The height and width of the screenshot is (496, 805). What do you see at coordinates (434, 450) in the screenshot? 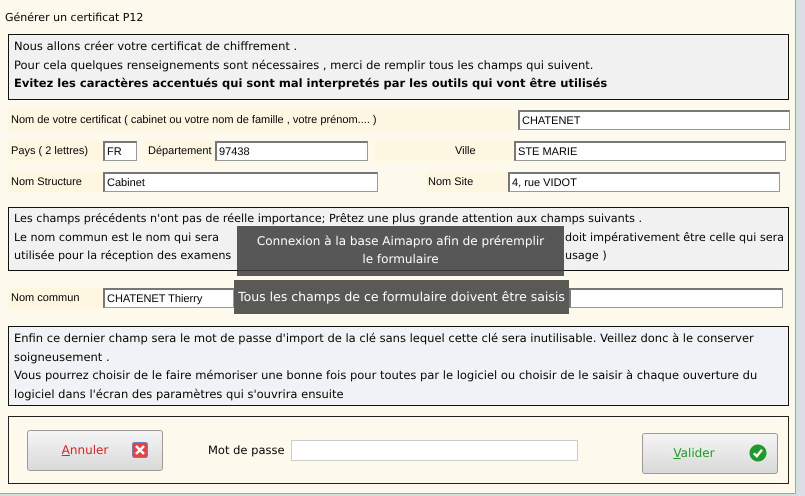
I see `password-field` at bounding box center [434, 450].